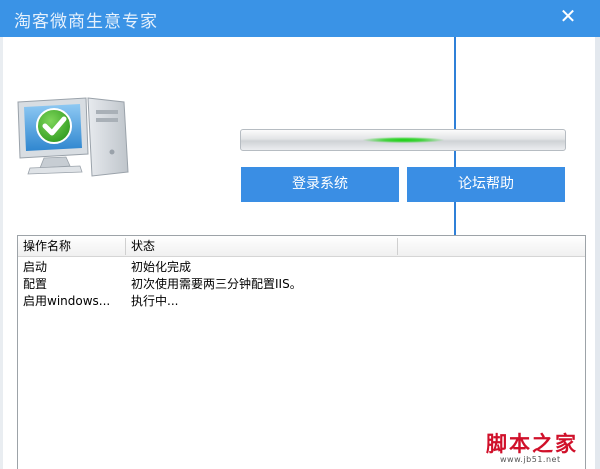 The image size is (600, 469). Describe the element at coordinates (86, 22) in the screenshot. I see `window-title: 淘客微商生意专家` at that location.